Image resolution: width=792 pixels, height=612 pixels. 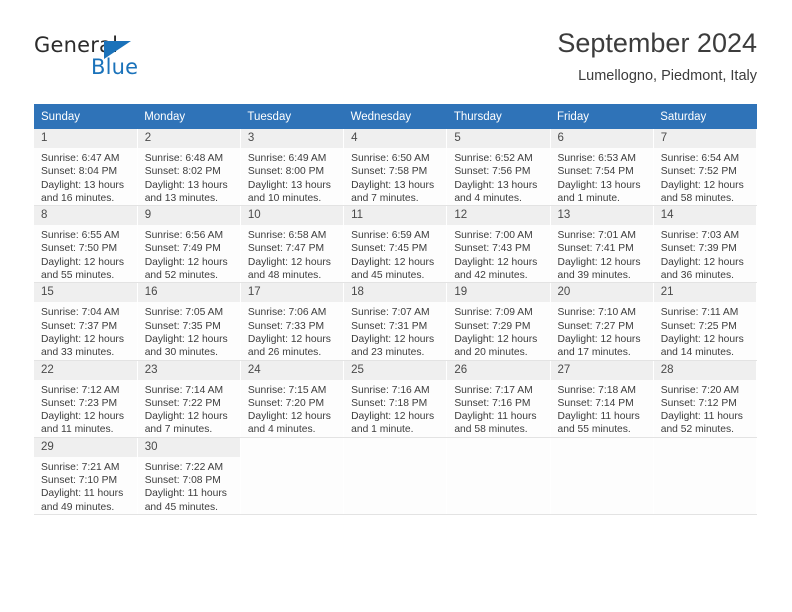 What do you see at coordinates (85, 216) in the screenshot?
I see `day-number: 8` at bounding box center [85, 216].